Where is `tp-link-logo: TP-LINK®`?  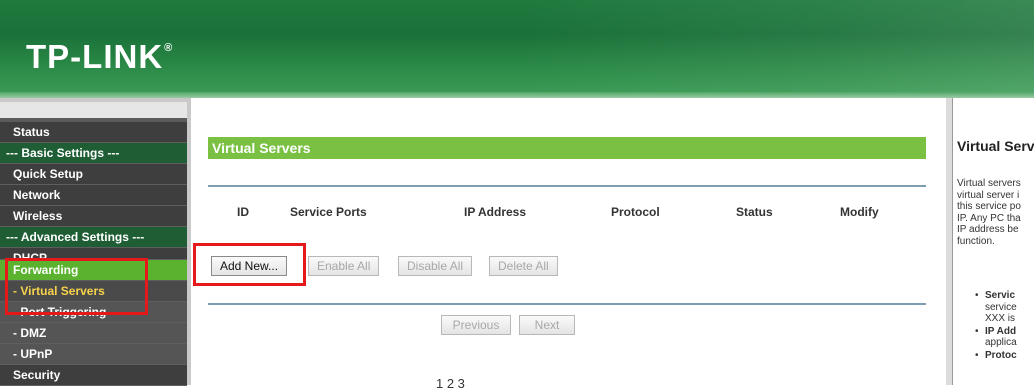 tp-link-logo: TP-LINK® is located at coordinates (99, 57).